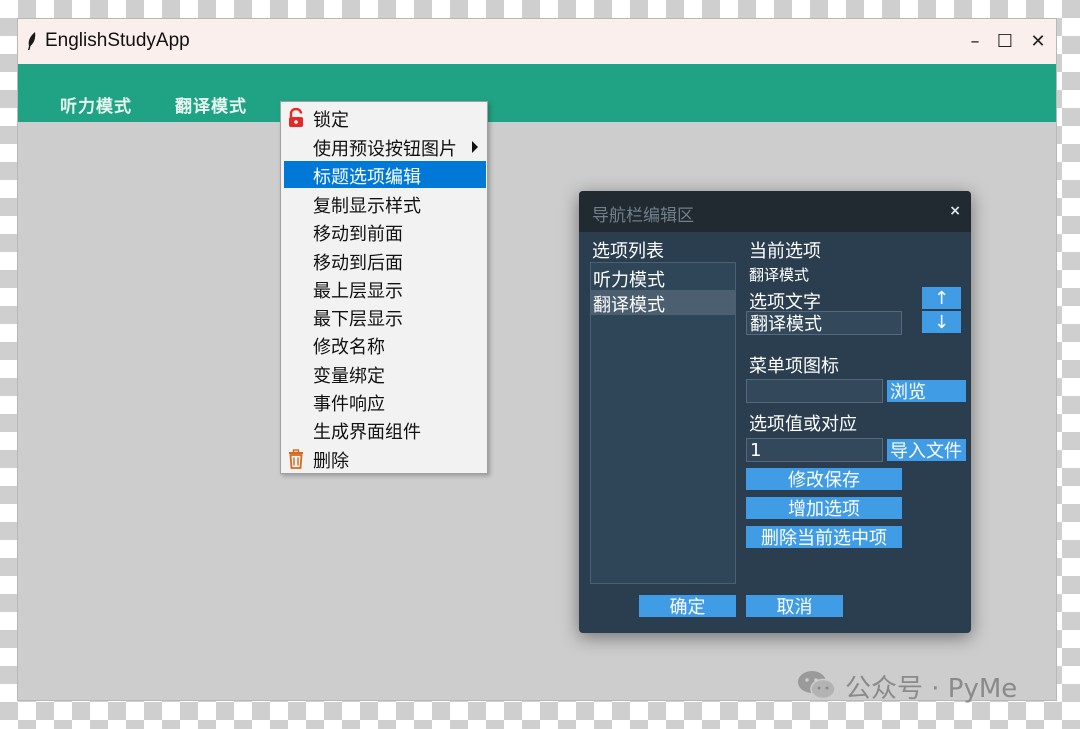 This screenshot has width=1080, height=729. I want to click on ok-button: 确定, so click(687, 606).